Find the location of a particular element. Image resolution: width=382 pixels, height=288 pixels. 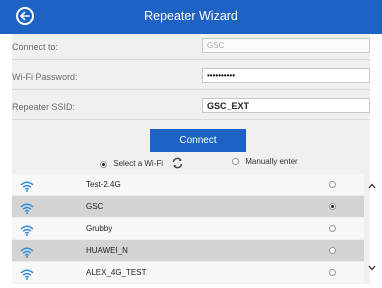

manual-enter-option: Manually enter is located at coordinates (265, 161).